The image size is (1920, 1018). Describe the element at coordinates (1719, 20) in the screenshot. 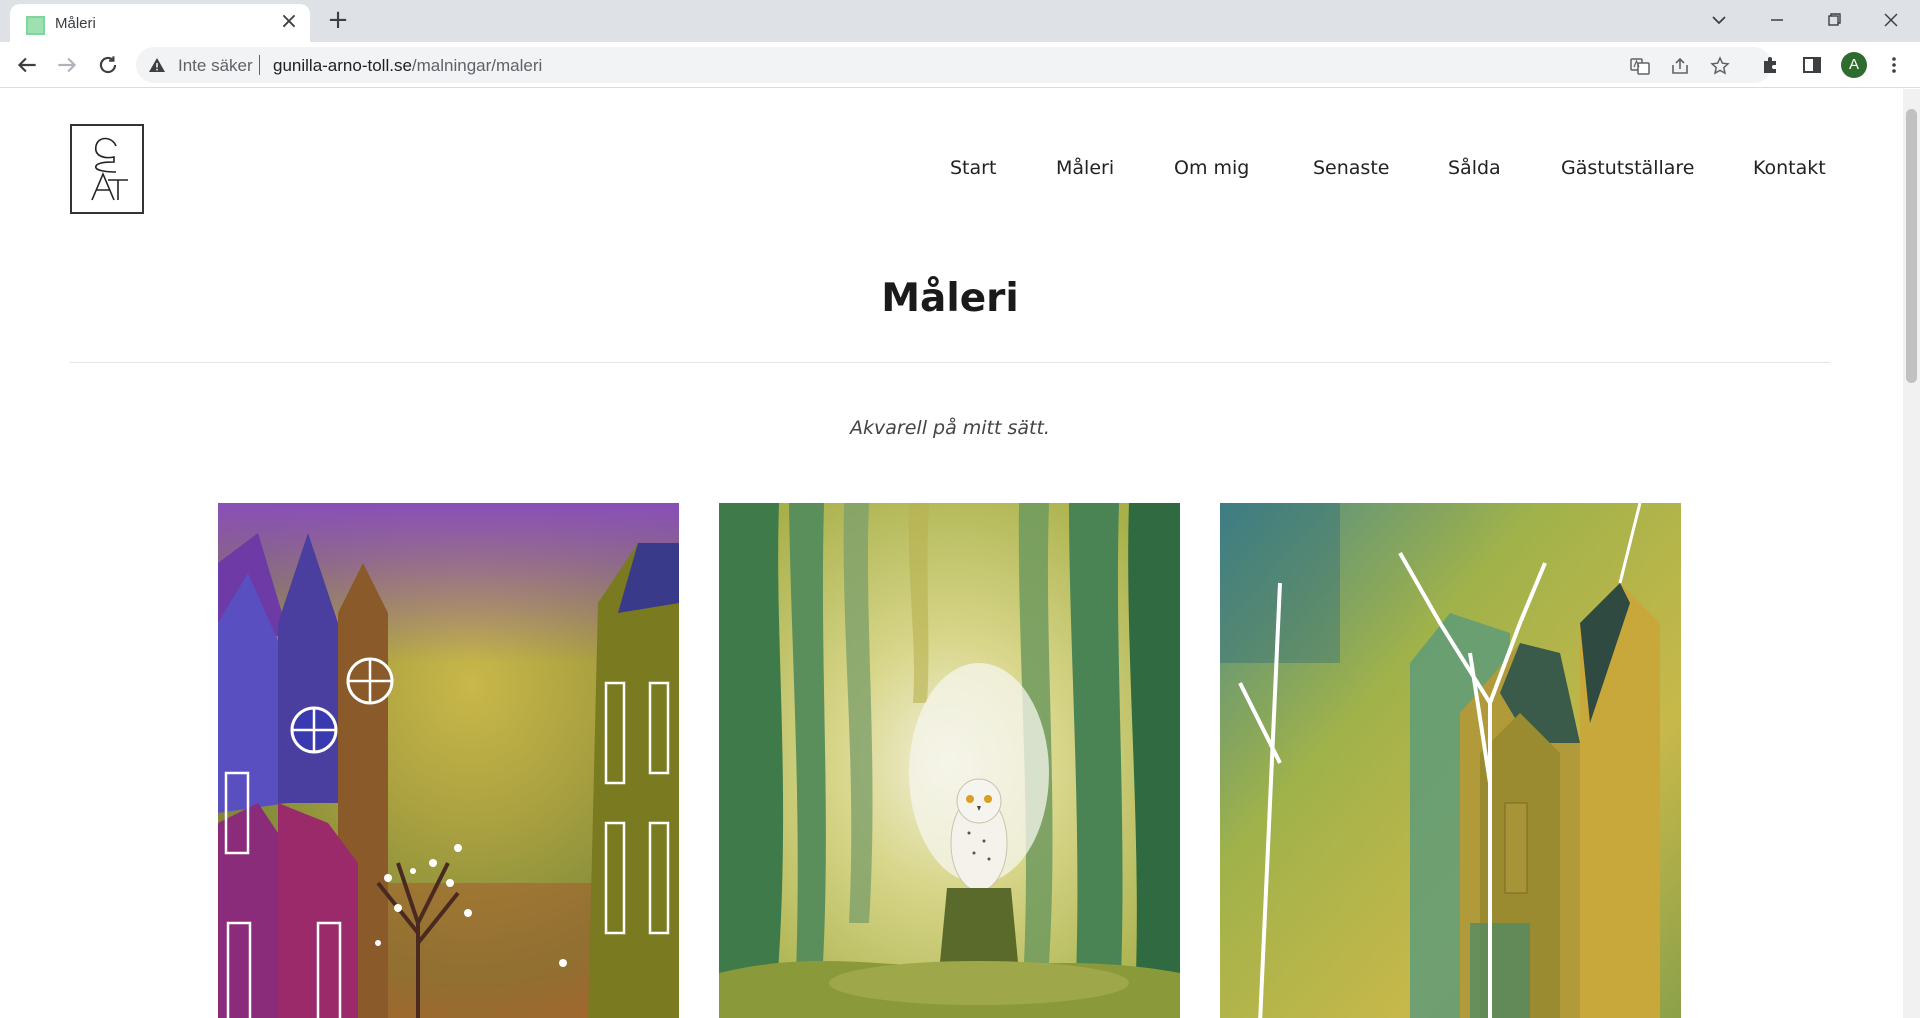

I see `tab-search-icon` at that location.